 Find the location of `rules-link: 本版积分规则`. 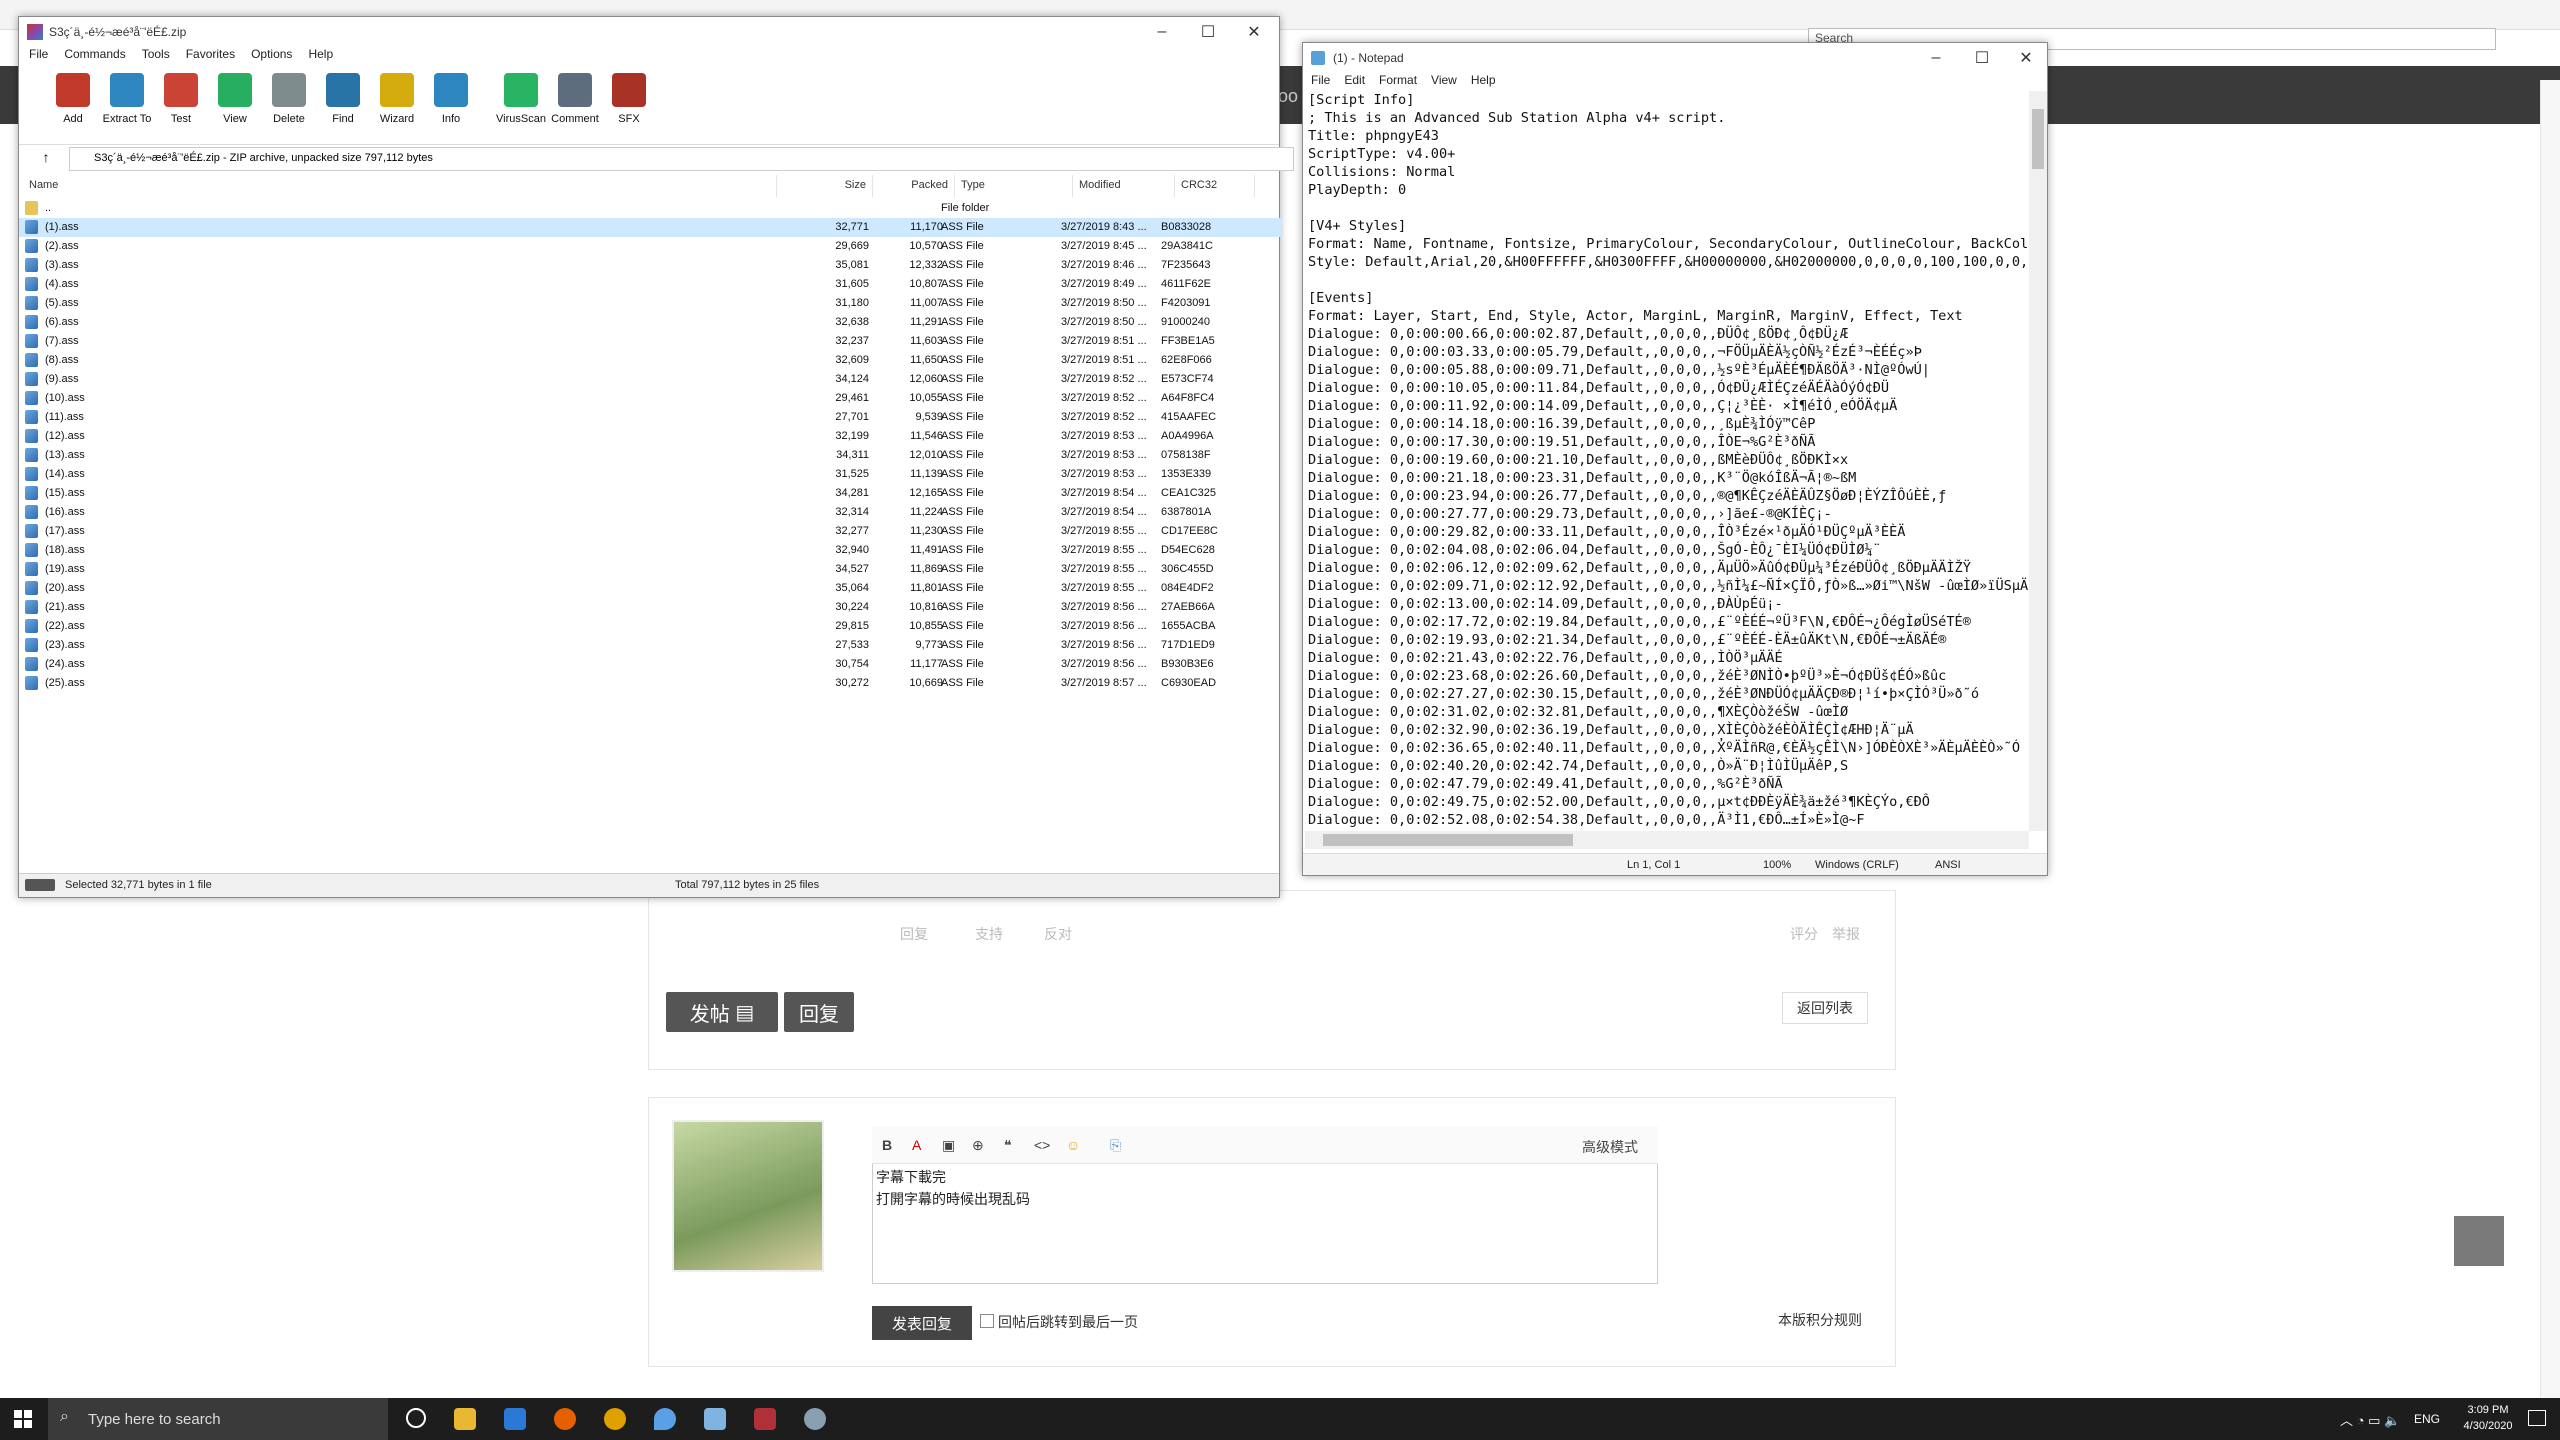

rules-link: 本版积分规则 is located at coordinates (1820, 1320).